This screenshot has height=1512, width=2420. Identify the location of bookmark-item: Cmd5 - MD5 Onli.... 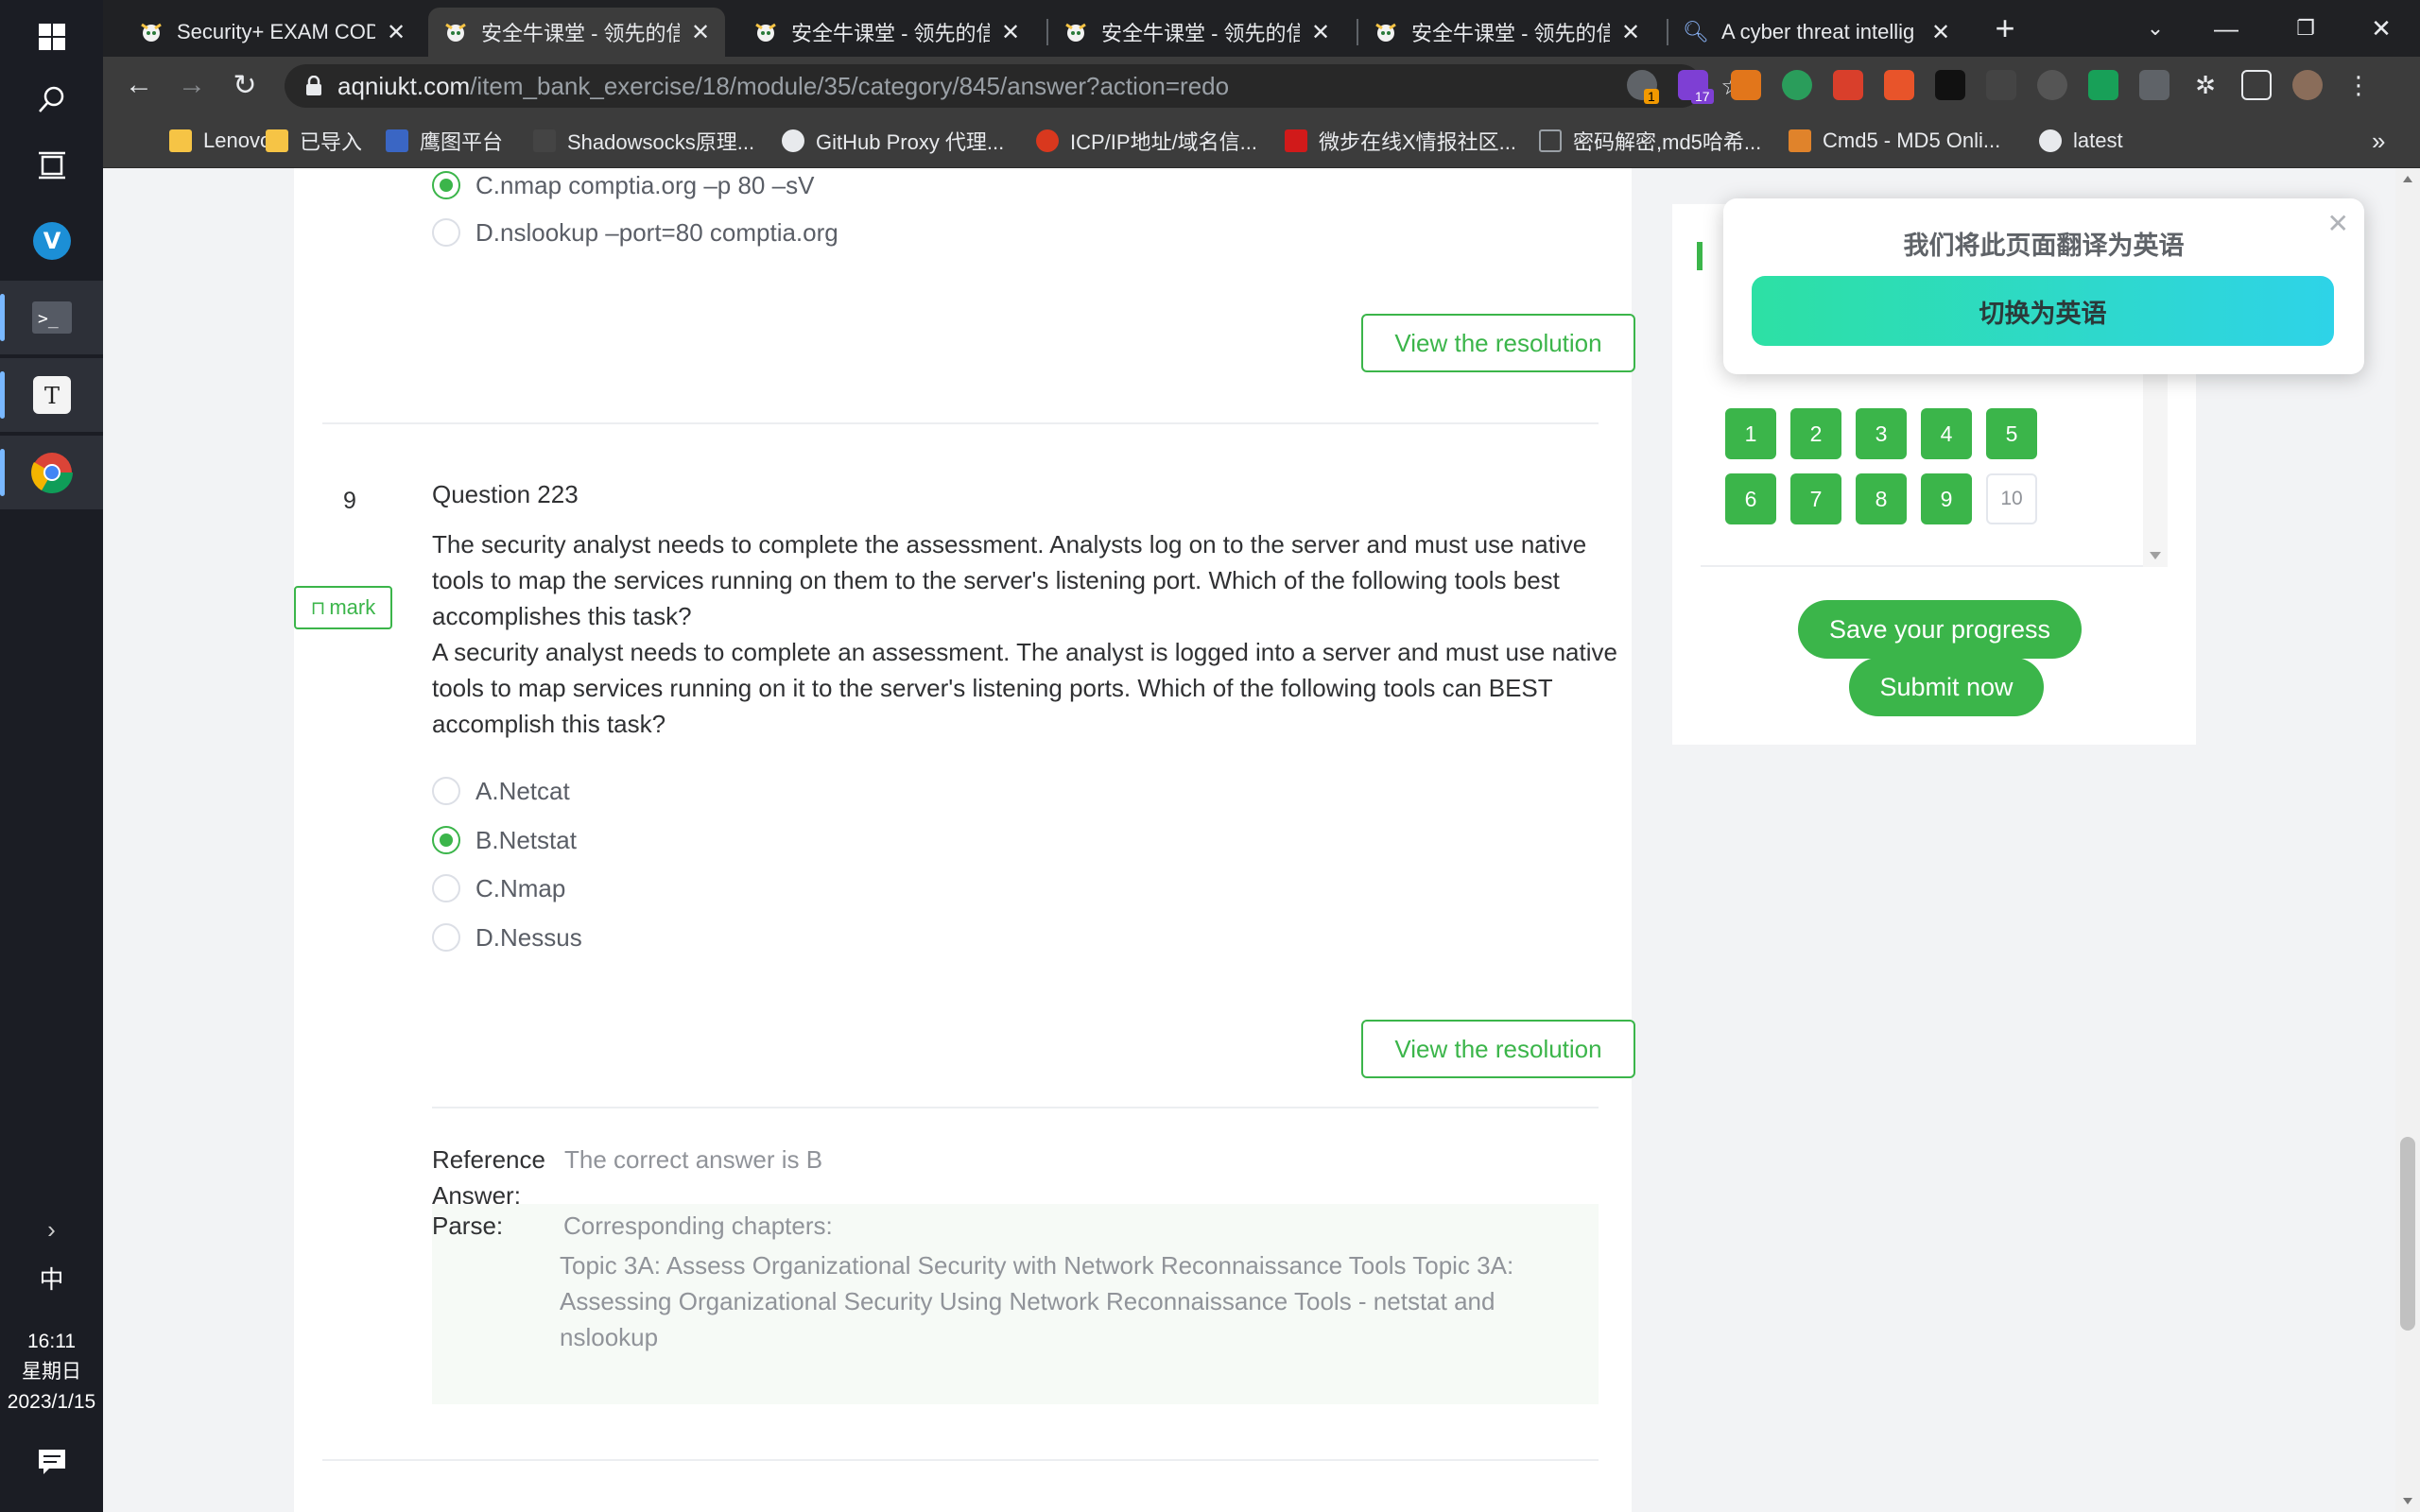
(1894, 141).